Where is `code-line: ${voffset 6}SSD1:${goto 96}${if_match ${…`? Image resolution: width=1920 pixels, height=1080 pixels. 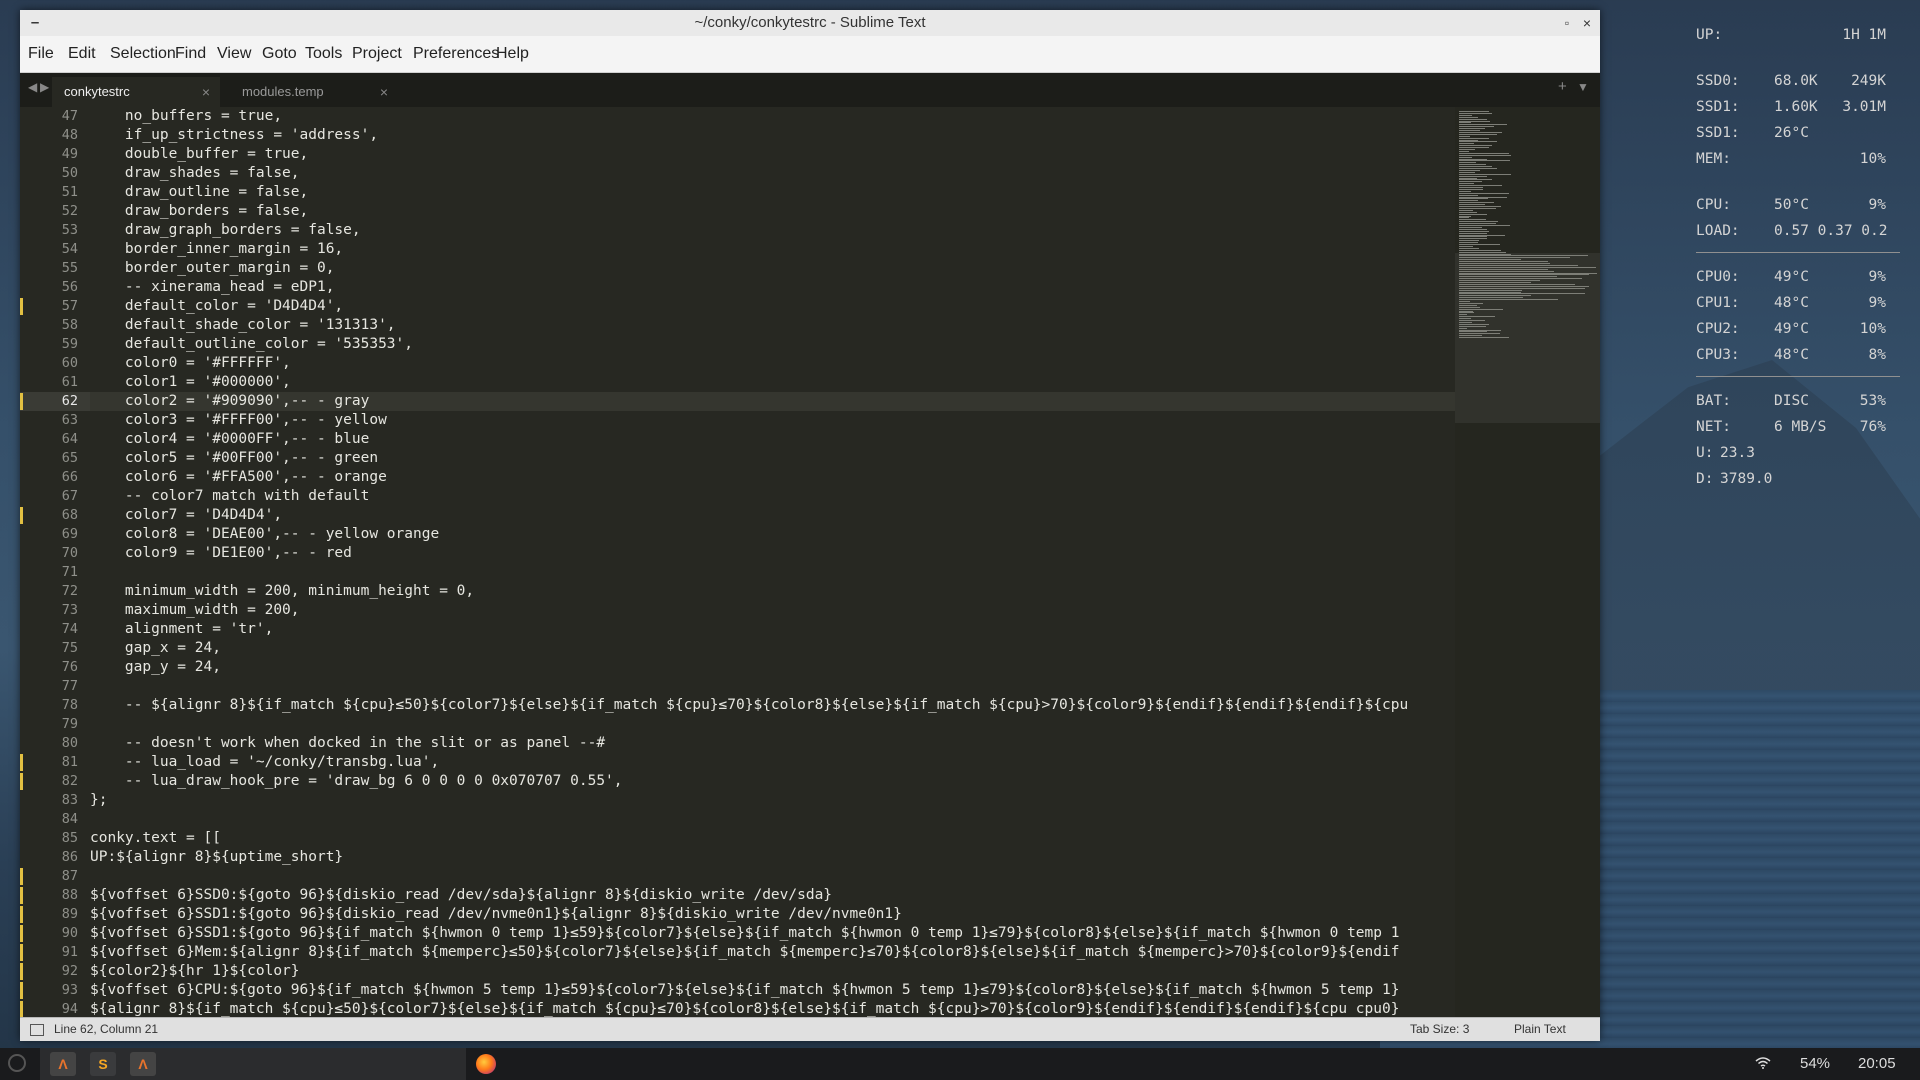
code-line: ${voffset 6}SSD1:${goto 96}${if_match ${… is located at coordinates (785, 933).